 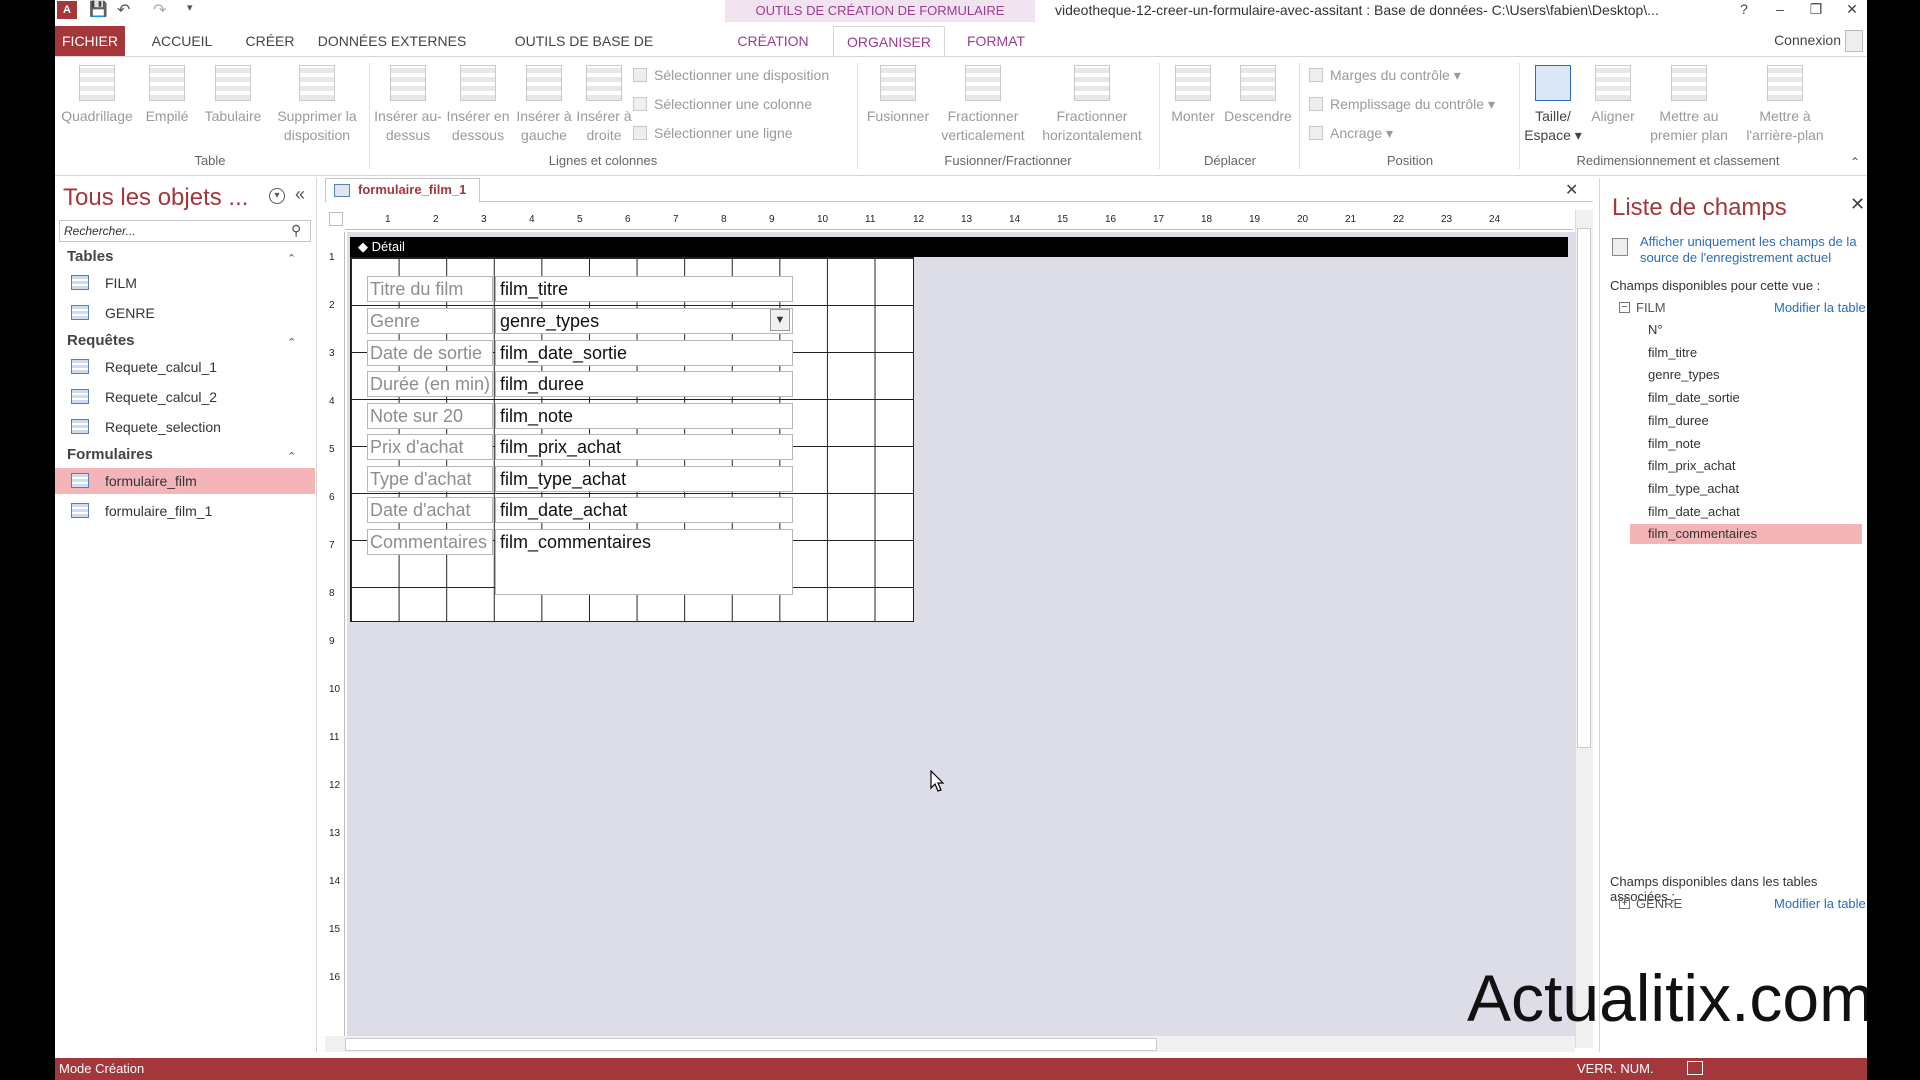 What do you see at coordinates (408, 105) in the screenshot?
I see `inserer-au-dessus-button: Insérer au-dessus` at bounding box center [408, 105].